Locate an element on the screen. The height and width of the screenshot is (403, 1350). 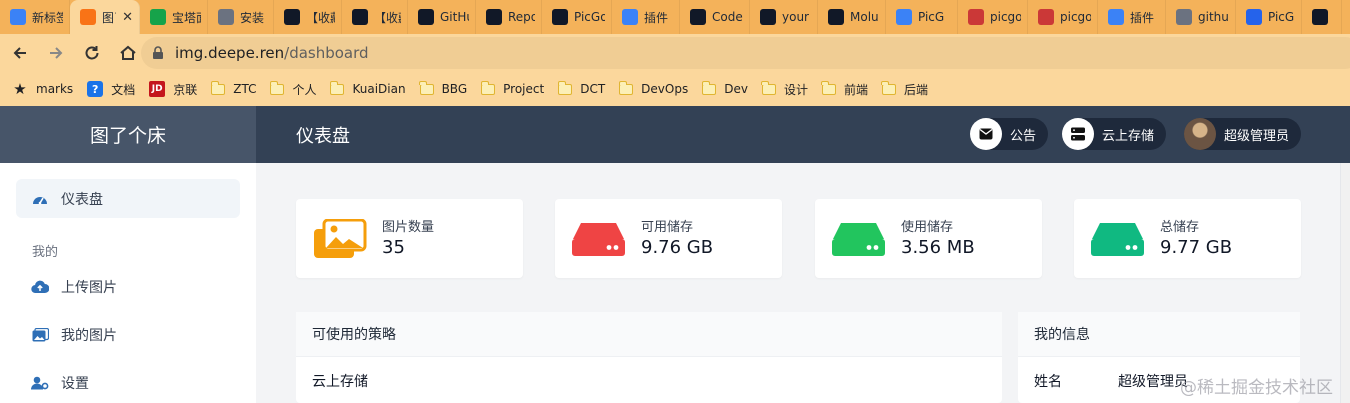
user-menu-button: 超级管理员 is located at coordinates (1243, 134).